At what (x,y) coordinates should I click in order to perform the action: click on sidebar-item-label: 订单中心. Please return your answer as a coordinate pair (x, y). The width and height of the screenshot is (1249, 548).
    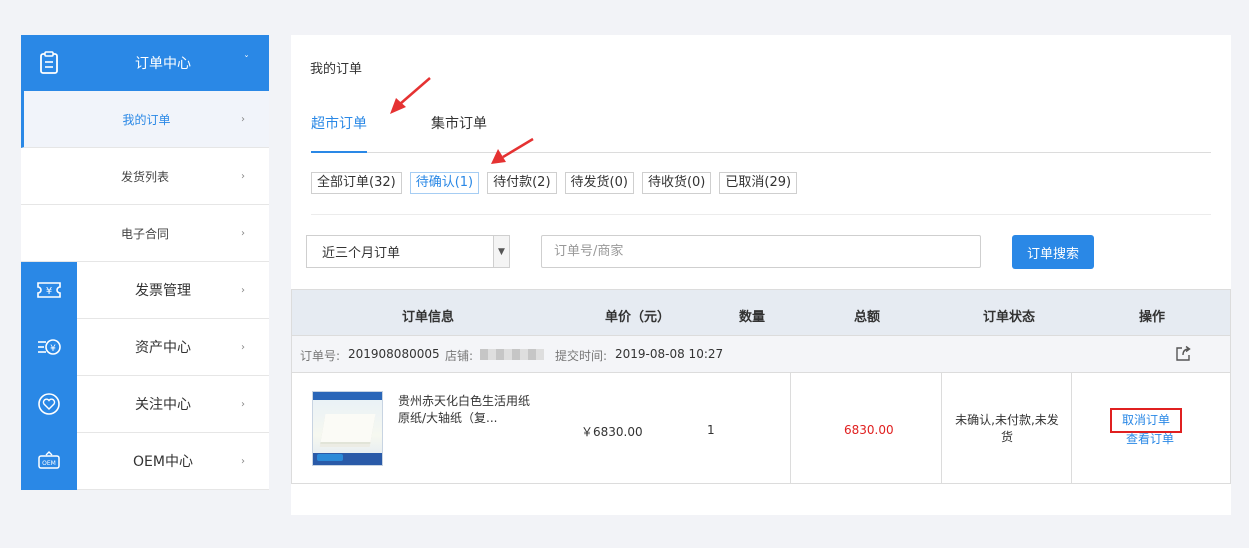
    Looking at the image, I should click on (163, 64).